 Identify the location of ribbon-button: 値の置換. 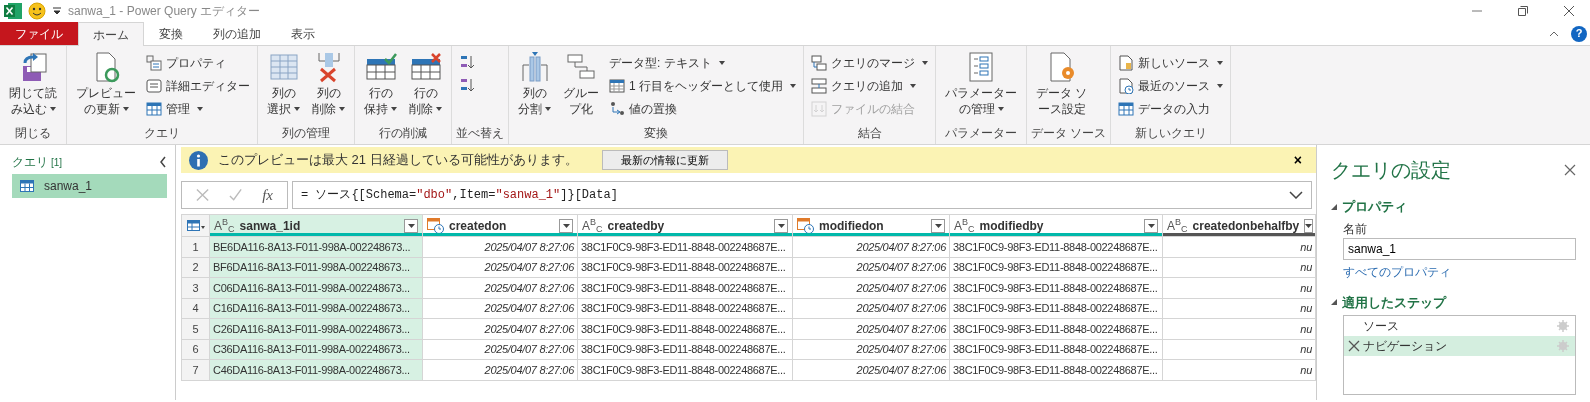
(702, 109).